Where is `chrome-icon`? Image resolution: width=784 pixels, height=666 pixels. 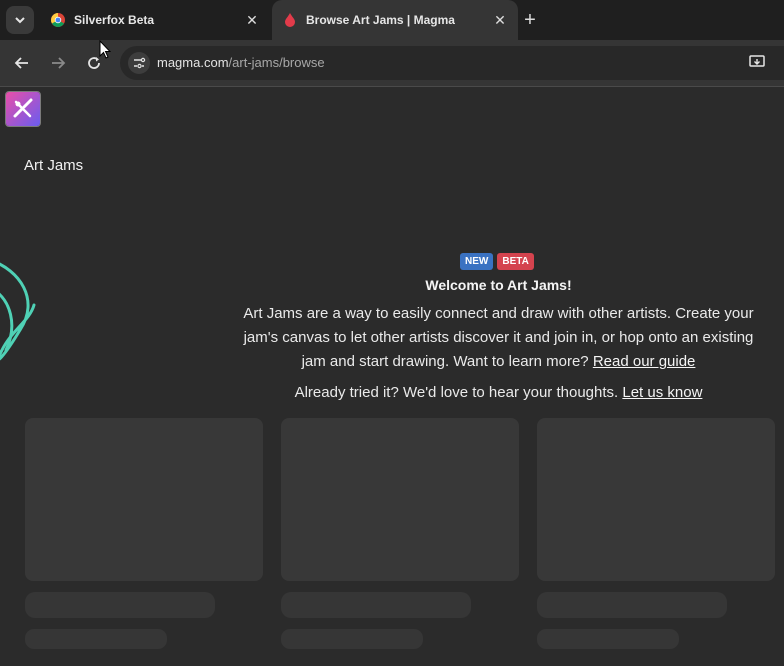
chrome-icon is located at coordinates (58, 20).